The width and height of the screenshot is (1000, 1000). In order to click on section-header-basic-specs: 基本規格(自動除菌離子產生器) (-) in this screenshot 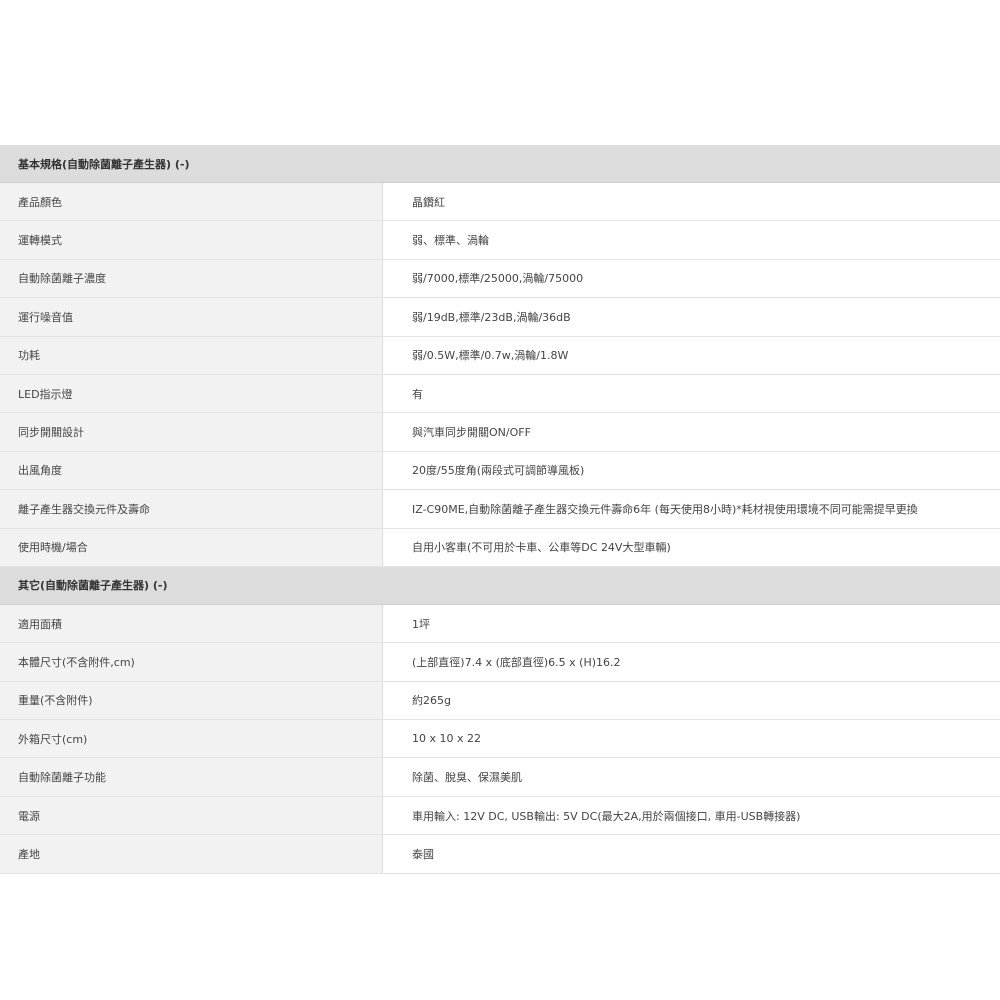, I will do `click(500, 164)`.